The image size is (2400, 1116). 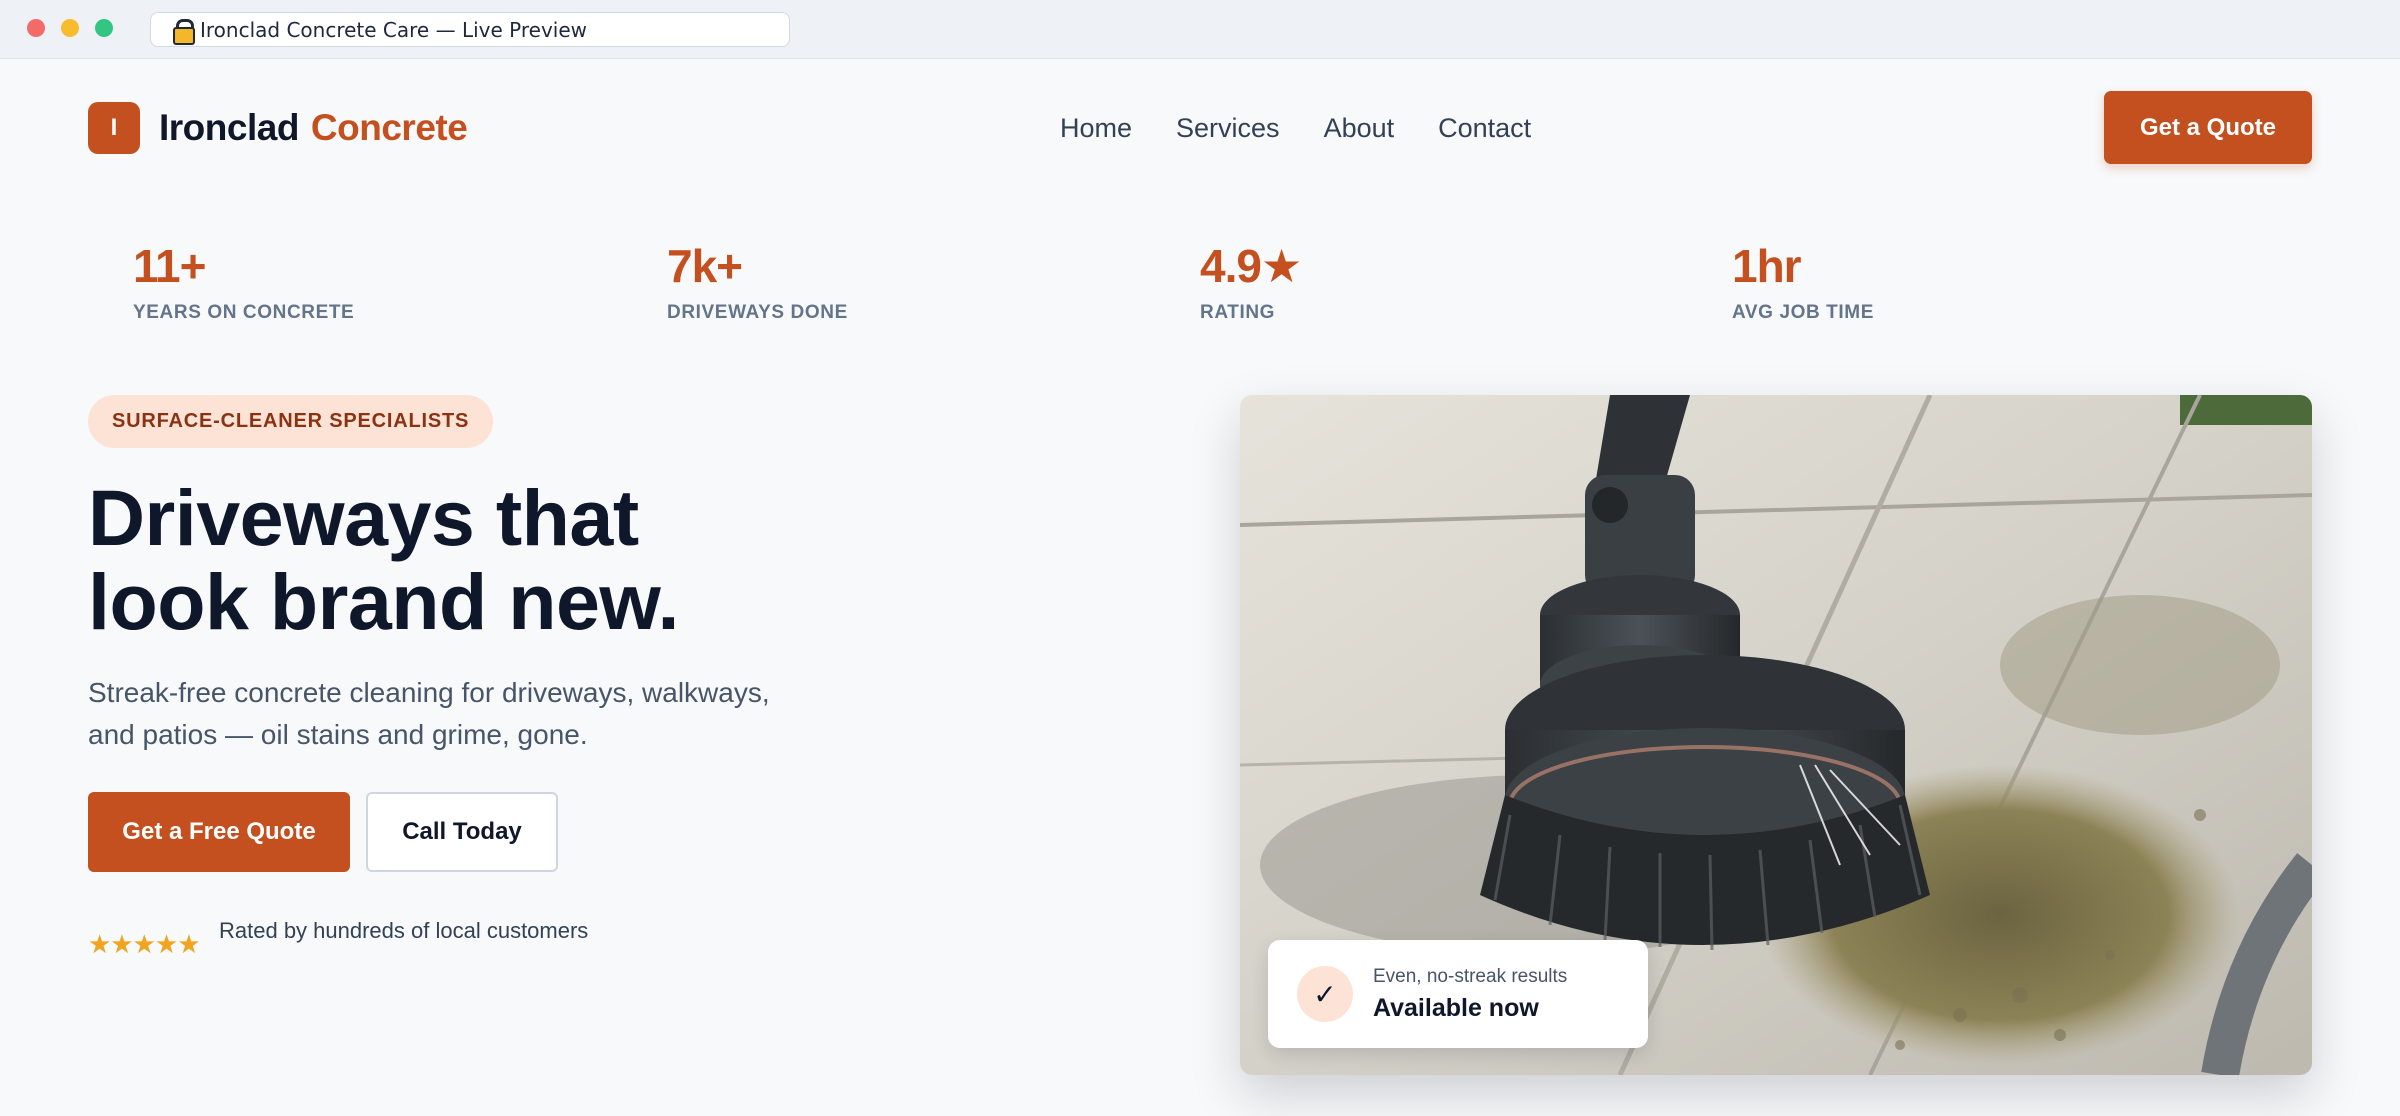 What do you see at coordinates (1295, 128) in the screenshot?
I see `main-nav: Home Services About Contact` at bounding box center [1295, 128].